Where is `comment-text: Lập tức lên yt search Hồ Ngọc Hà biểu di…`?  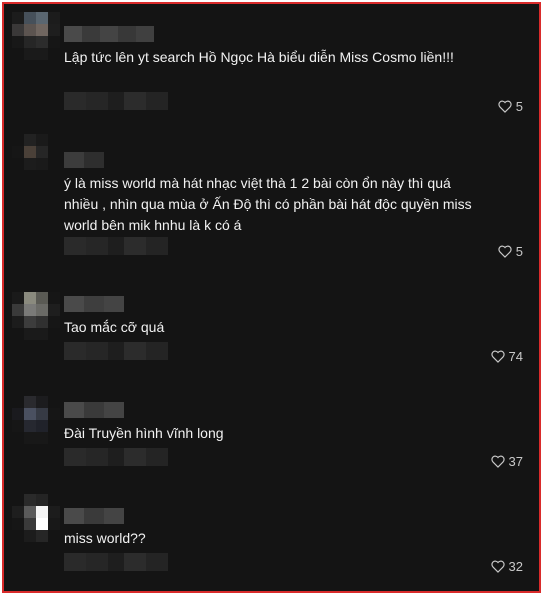
comment-text: Lập tức lên yt search Hồ Ngọc Hà biểu di… is located at coordinates (259, 57).